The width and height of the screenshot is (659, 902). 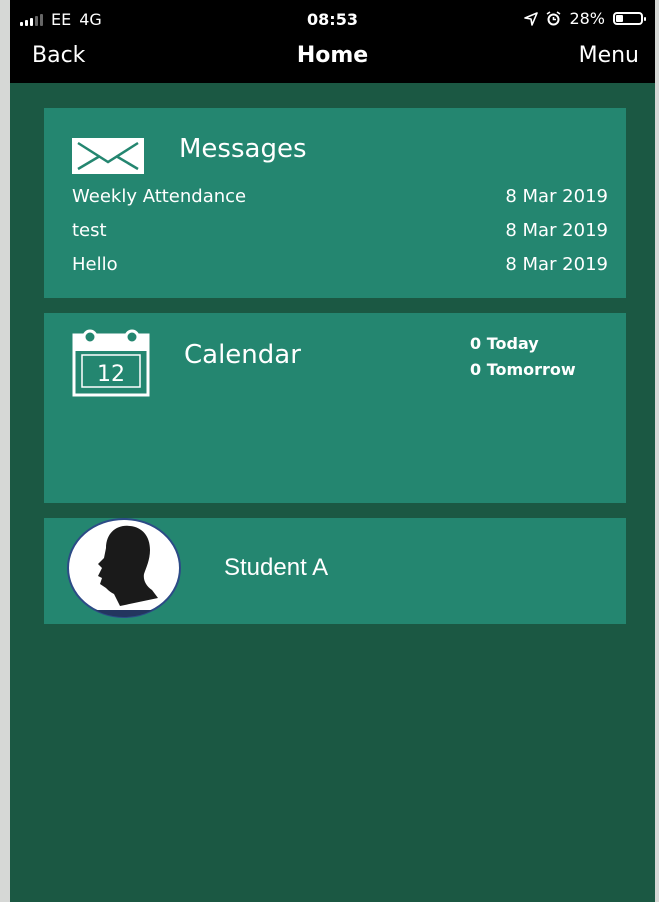 What do you see at coordinates (619, 18) in the screenshot?
I see `battery-fill` at bounding box center [619, 18].